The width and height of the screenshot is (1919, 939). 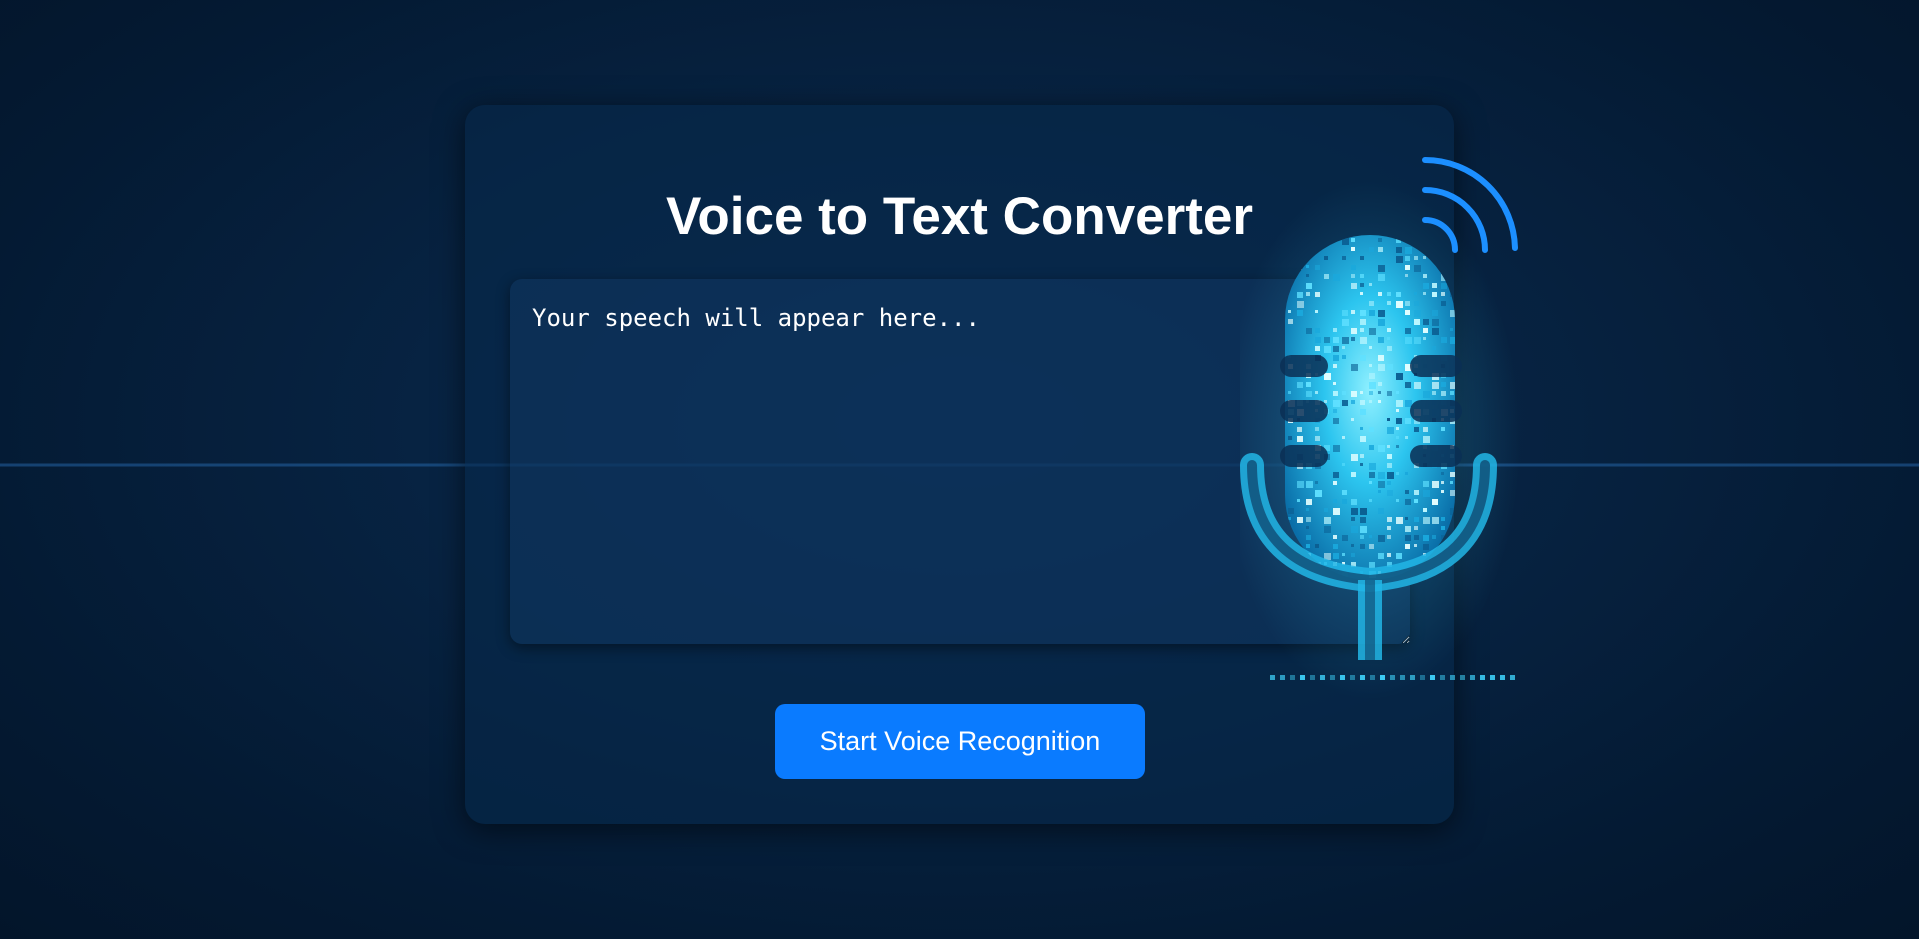 What do you see at coordinates (959, 216) in the screenshot?
I see `page-title: Voice to Text Converter` at bounding box center [959, 216].